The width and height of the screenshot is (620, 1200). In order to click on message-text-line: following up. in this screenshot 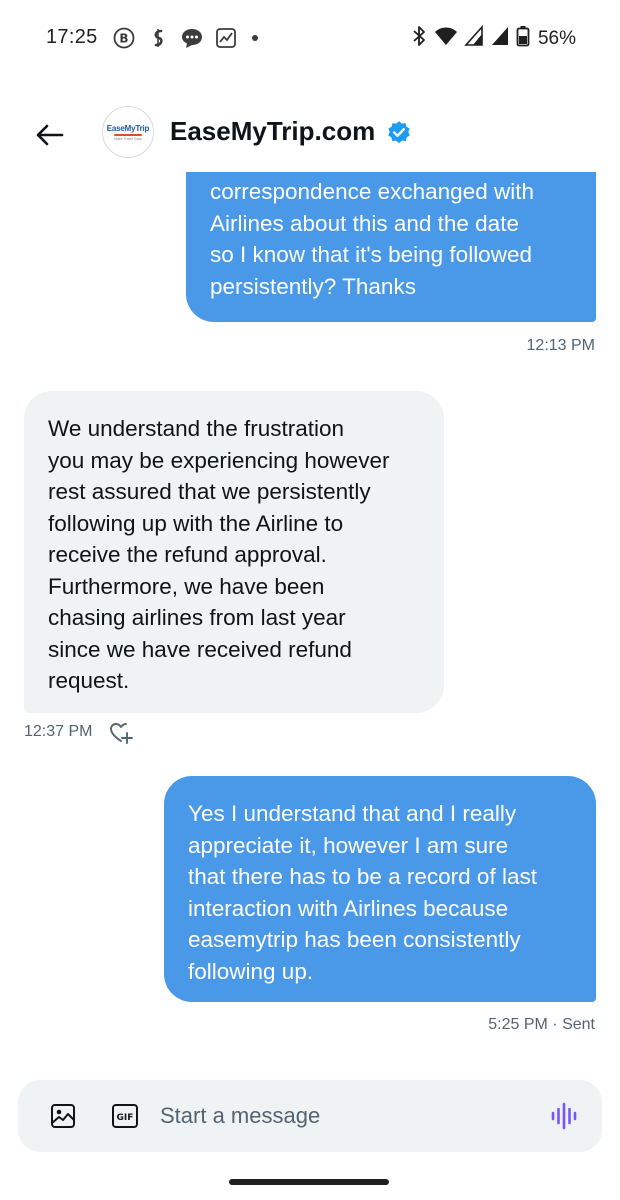, I will do `click(251, 971)`.